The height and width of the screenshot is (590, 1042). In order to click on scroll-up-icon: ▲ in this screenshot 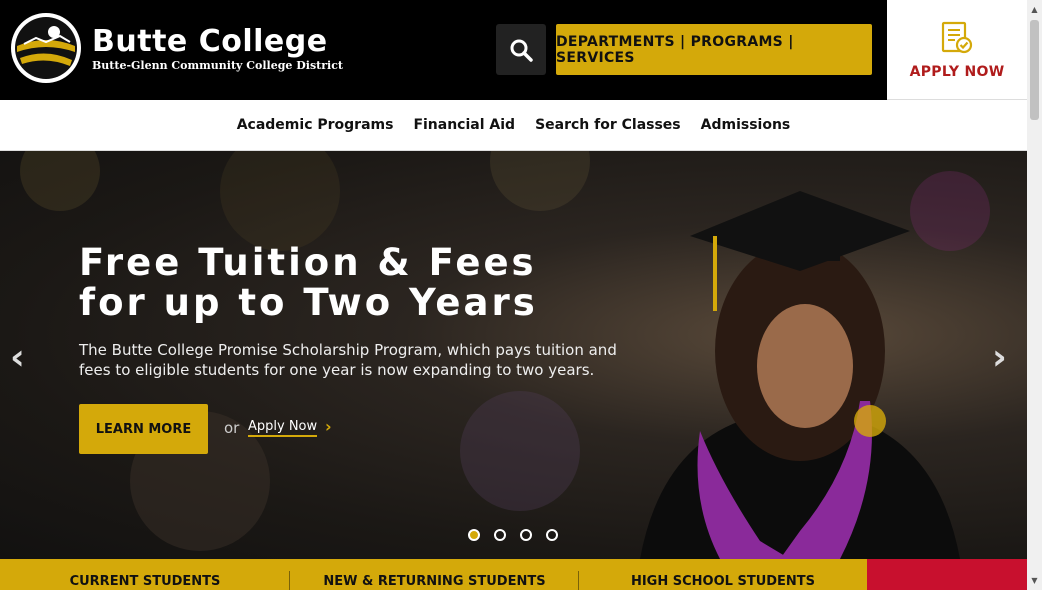, I will do `click(1034, 9)`.